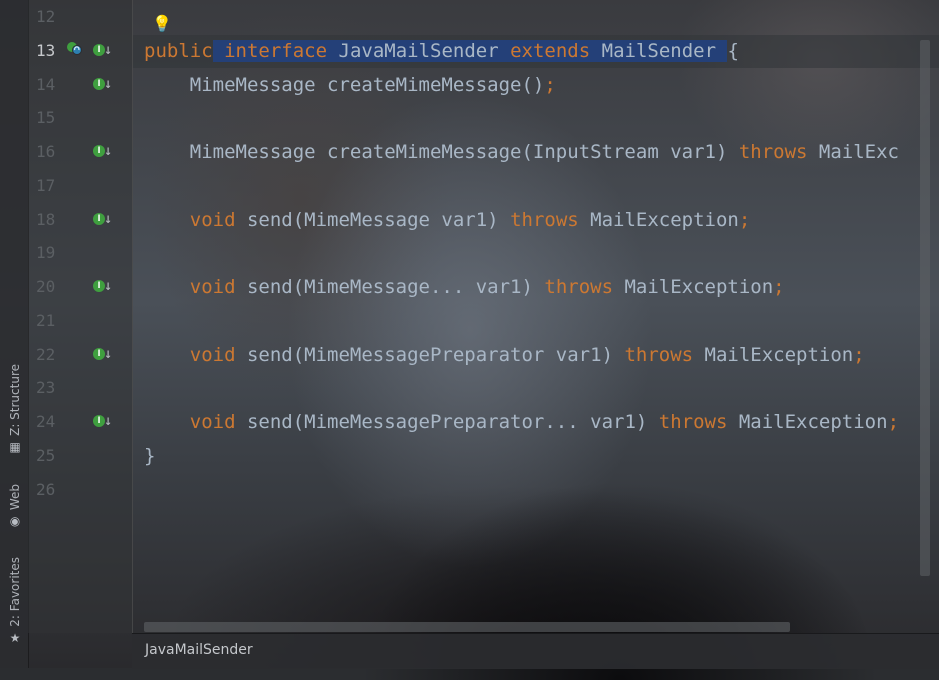  What do you see at coordinates (535, 651) in the screenshot?
I see `breadcrumb-bar: JavaMailSender` at bounding box center [535, 651].